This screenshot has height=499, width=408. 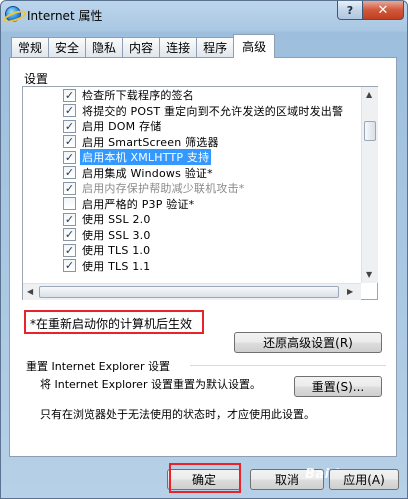 What do you see at coordinates (204, 15) in the screenshot?
I see `title-bar: Internet 属性 ? ✕` at bounding box center [204, 15].